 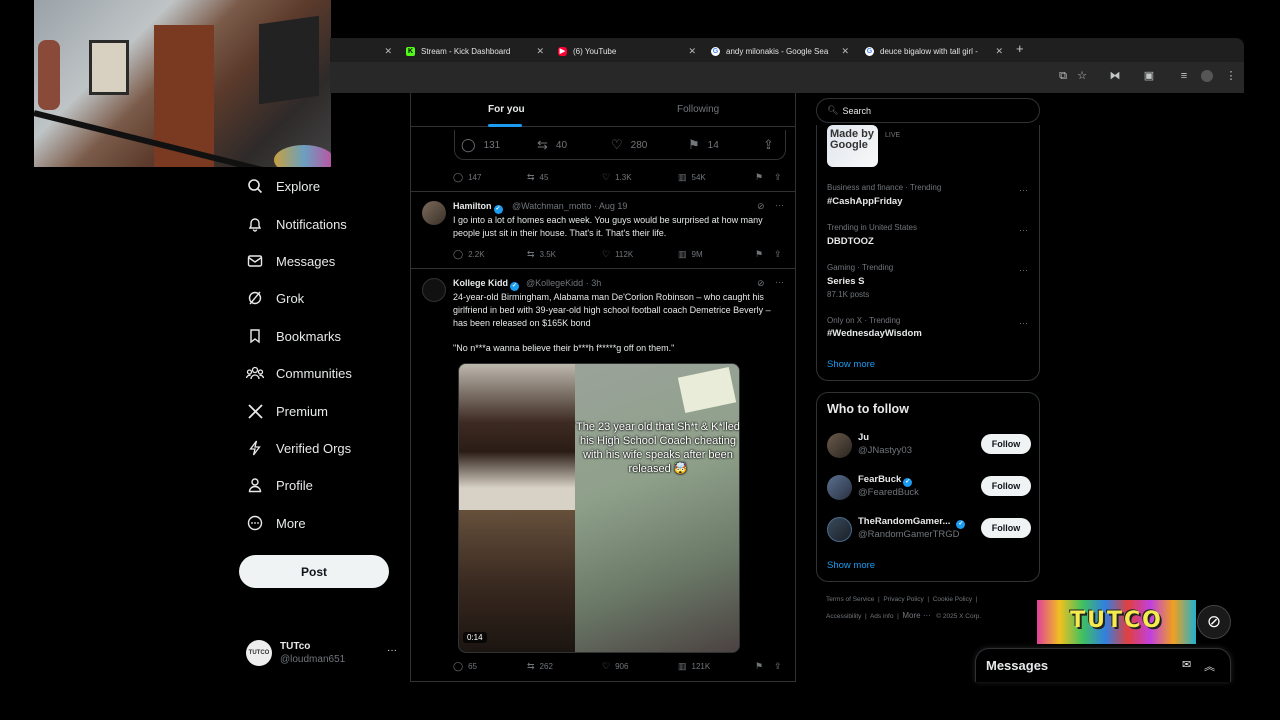 What do you see at coordinates (506, 109) in the screenshot?
I see `tab-for-you: For you` at bounding box center [506, 109].